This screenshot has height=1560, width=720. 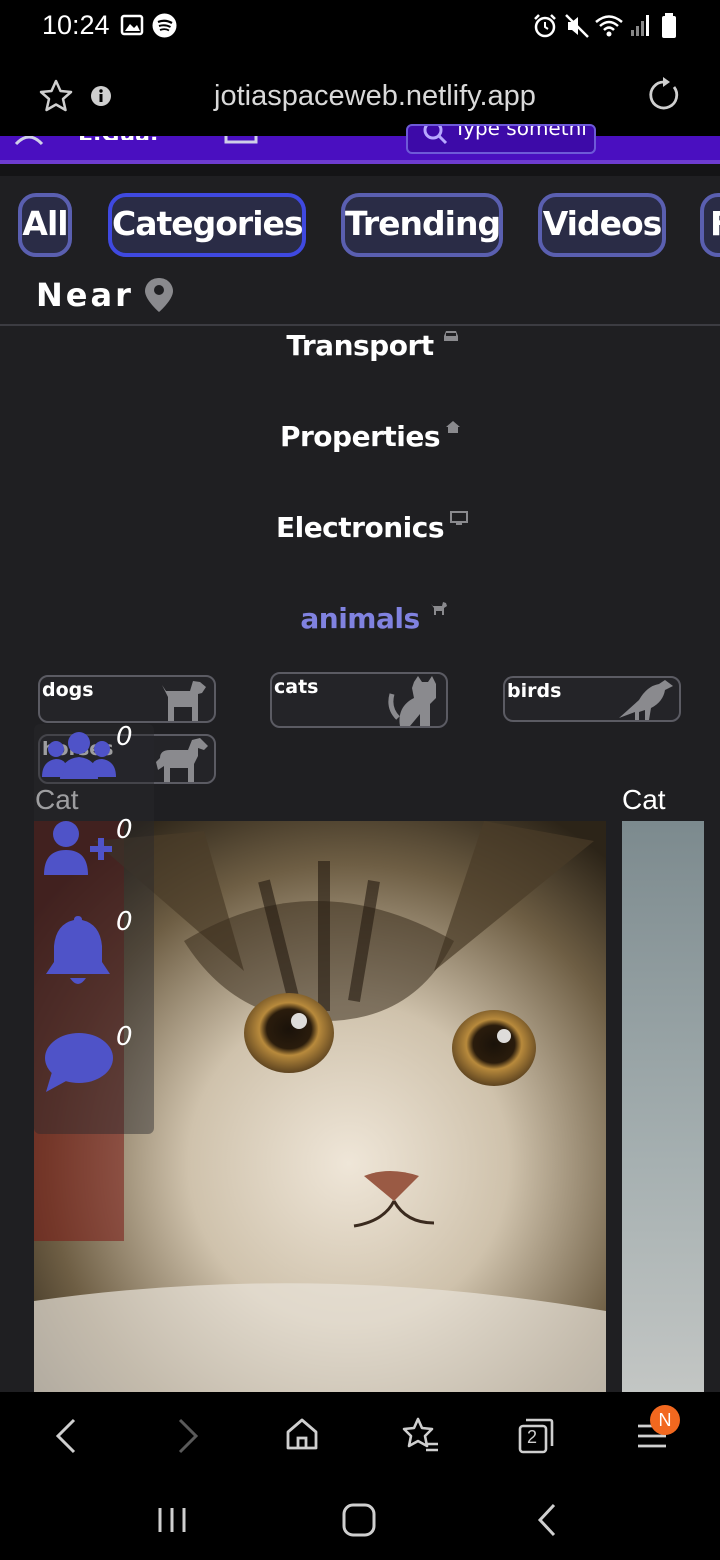 I want to click on crow-icon, so click(x=646, y=700).